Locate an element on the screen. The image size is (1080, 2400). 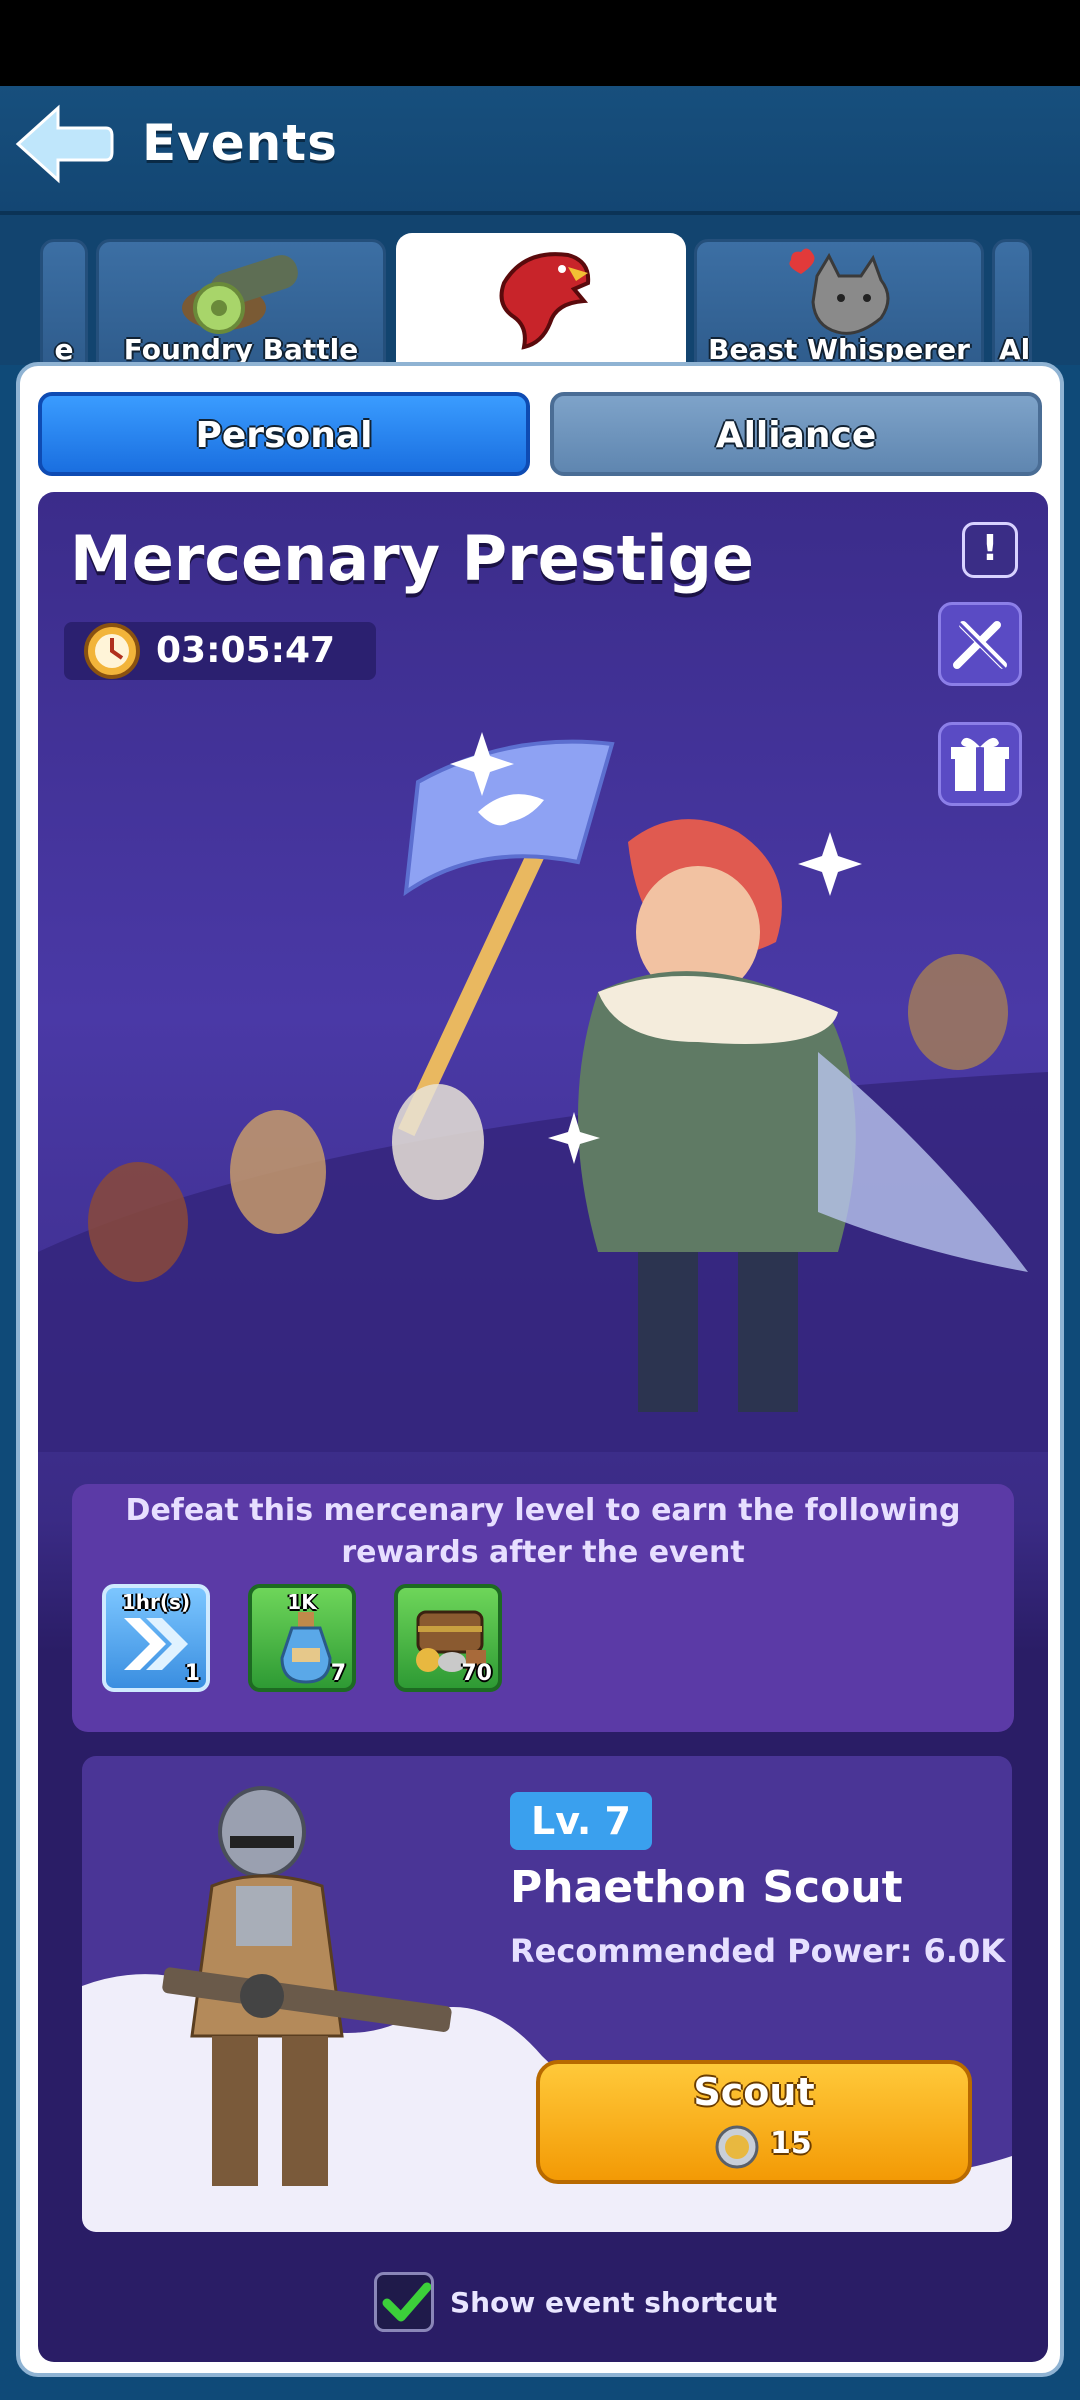
checkbox is located at coordinates (404, 2302).